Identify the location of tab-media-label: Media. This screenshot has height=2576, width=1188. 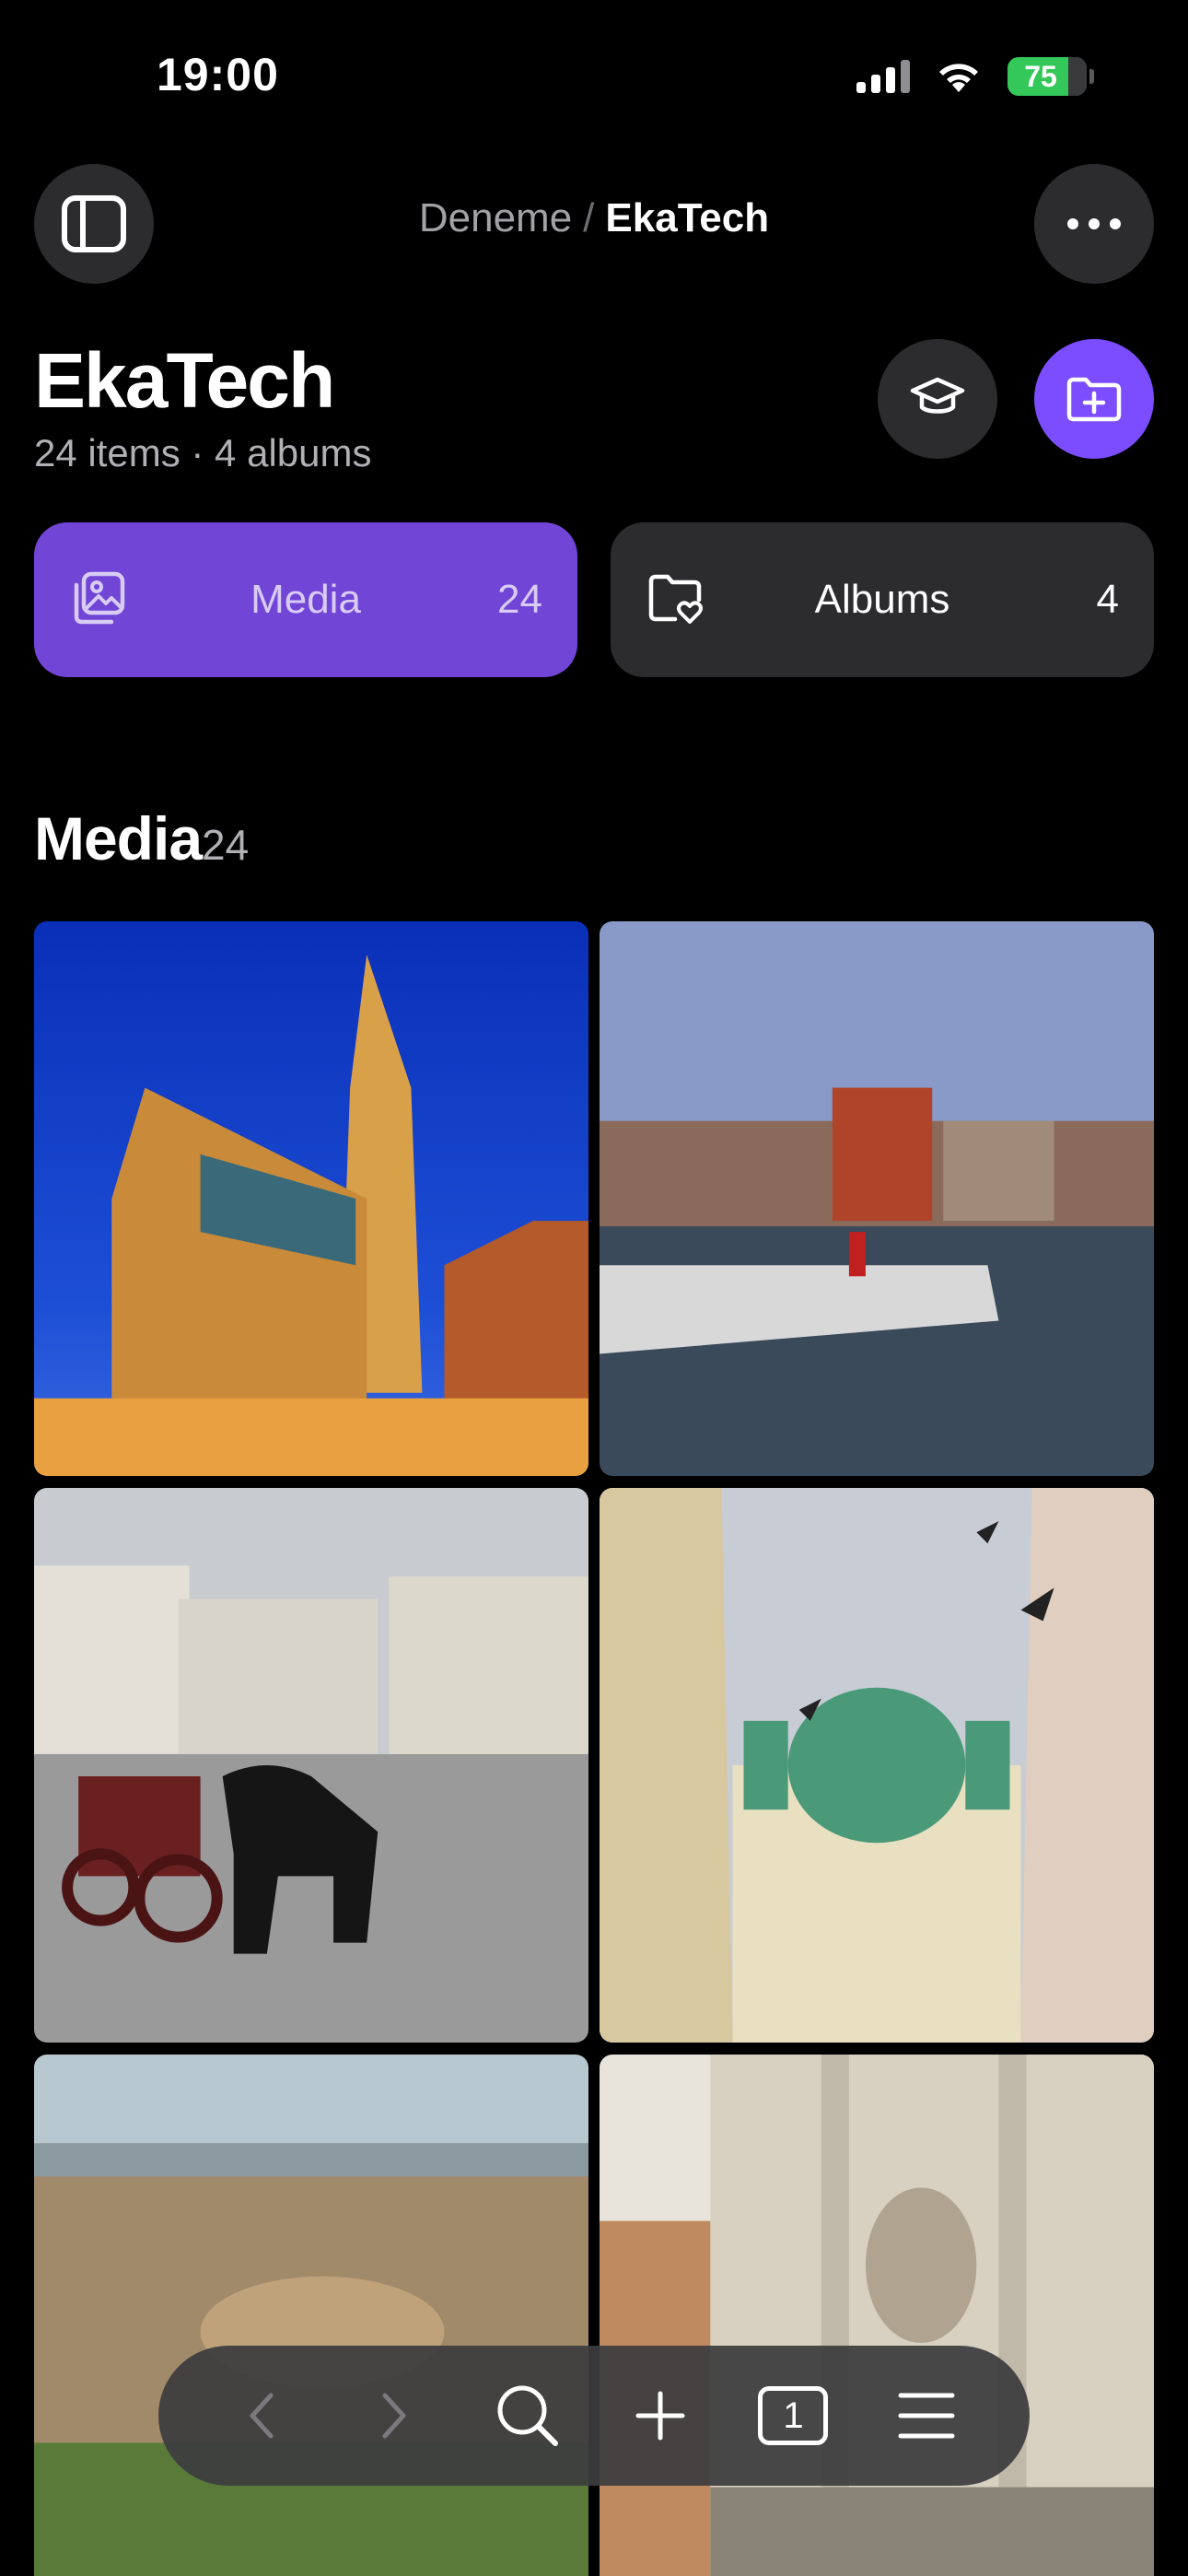
(305, 599).